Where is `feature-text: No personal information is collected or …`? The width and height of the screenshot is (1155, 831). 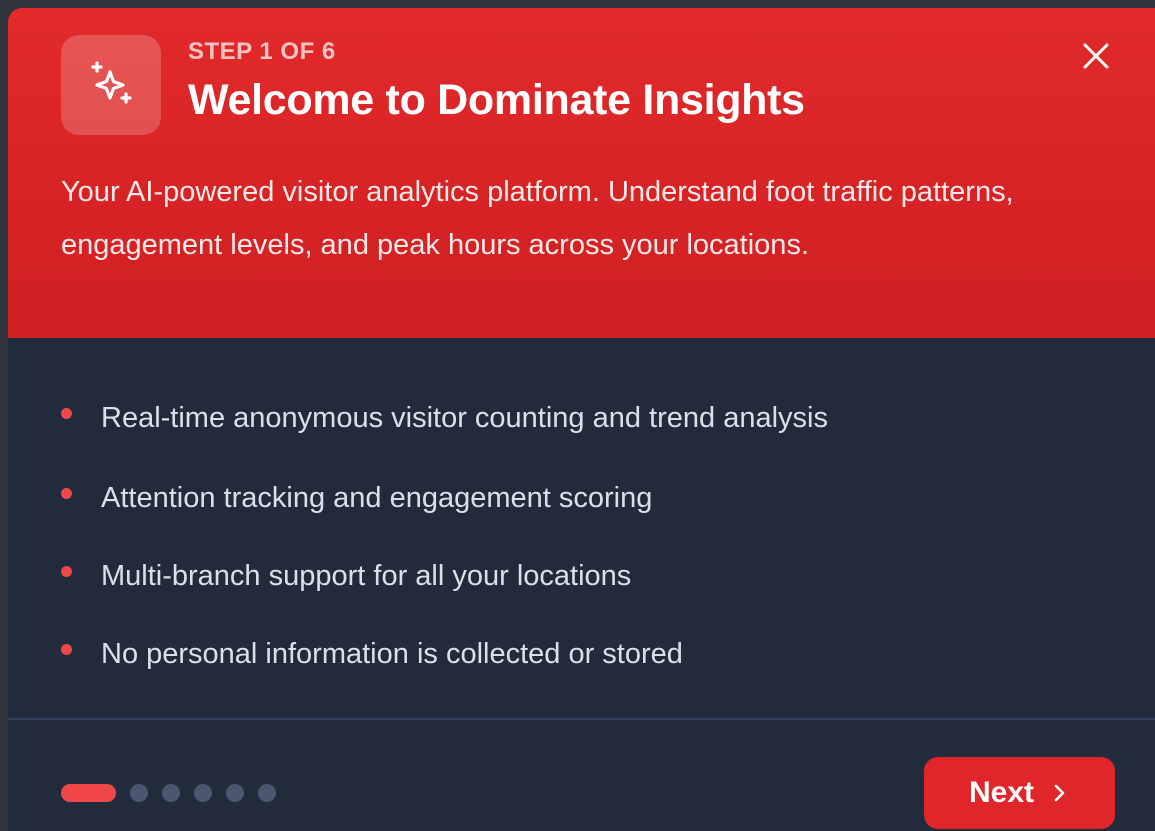 feature-text: No personal information is collected or … is located at coordinates (392, 653).